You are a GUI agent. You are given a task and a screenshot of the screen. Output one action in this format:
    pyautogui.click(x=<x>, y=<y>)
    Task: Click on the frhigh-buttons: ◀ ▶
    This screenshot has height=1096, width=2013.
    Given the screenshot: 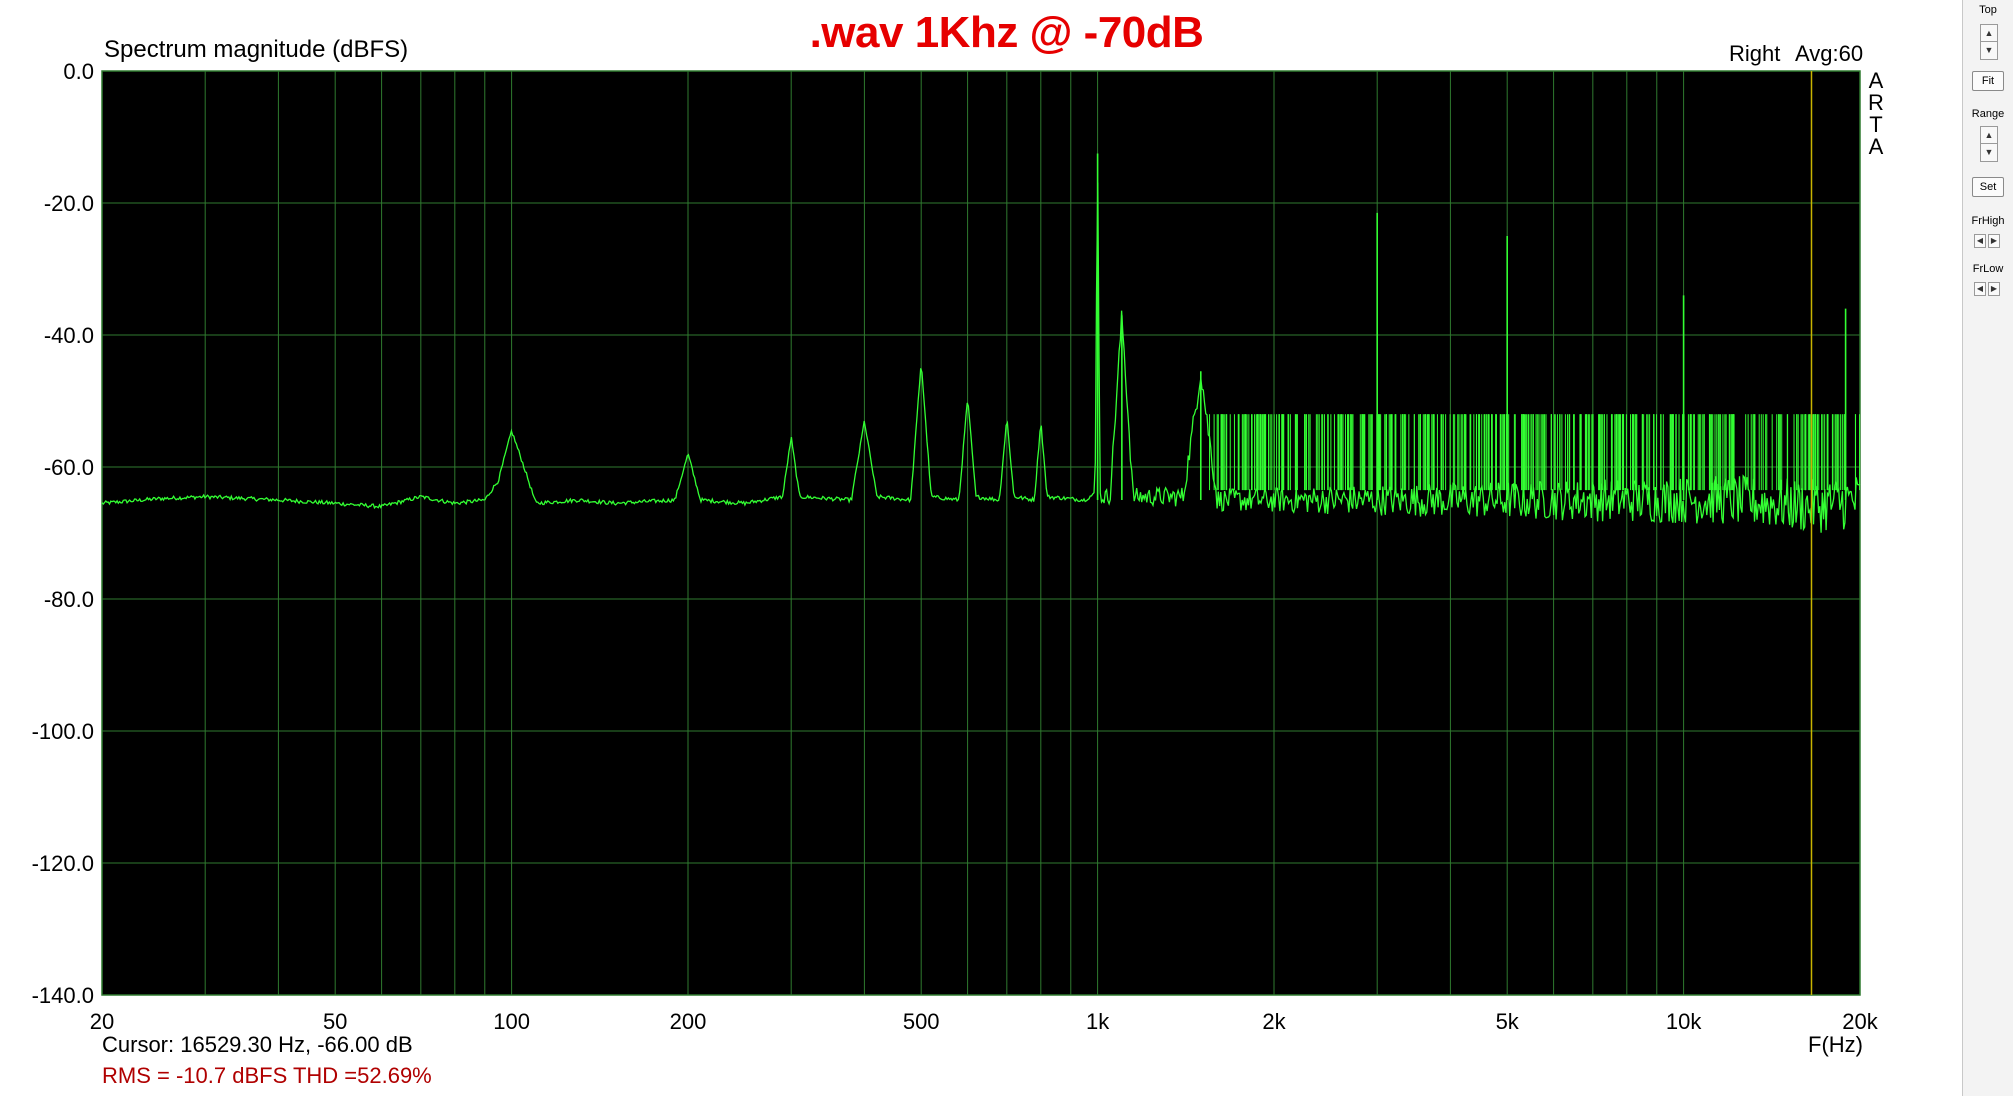 What is the action you would take?
    pyautogui.click(x=1988, y=241)
    